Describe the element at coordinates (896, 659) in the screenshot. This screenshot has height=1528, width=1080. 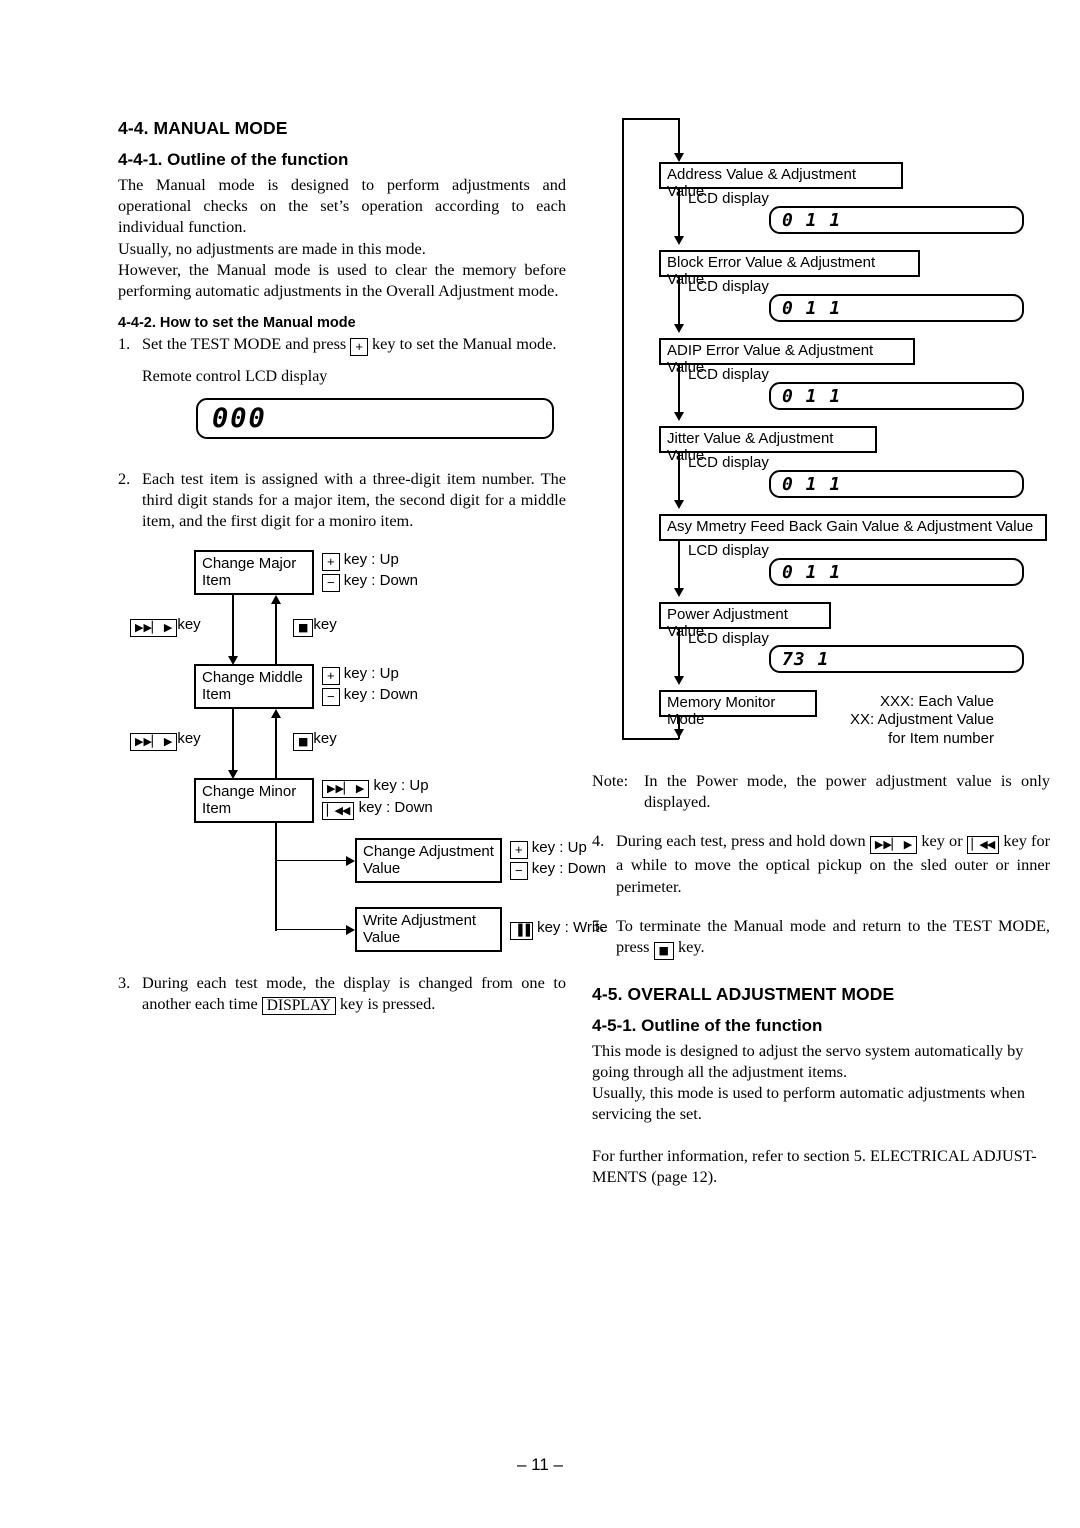
I see `lcd-display-6: 73 1` at that location.